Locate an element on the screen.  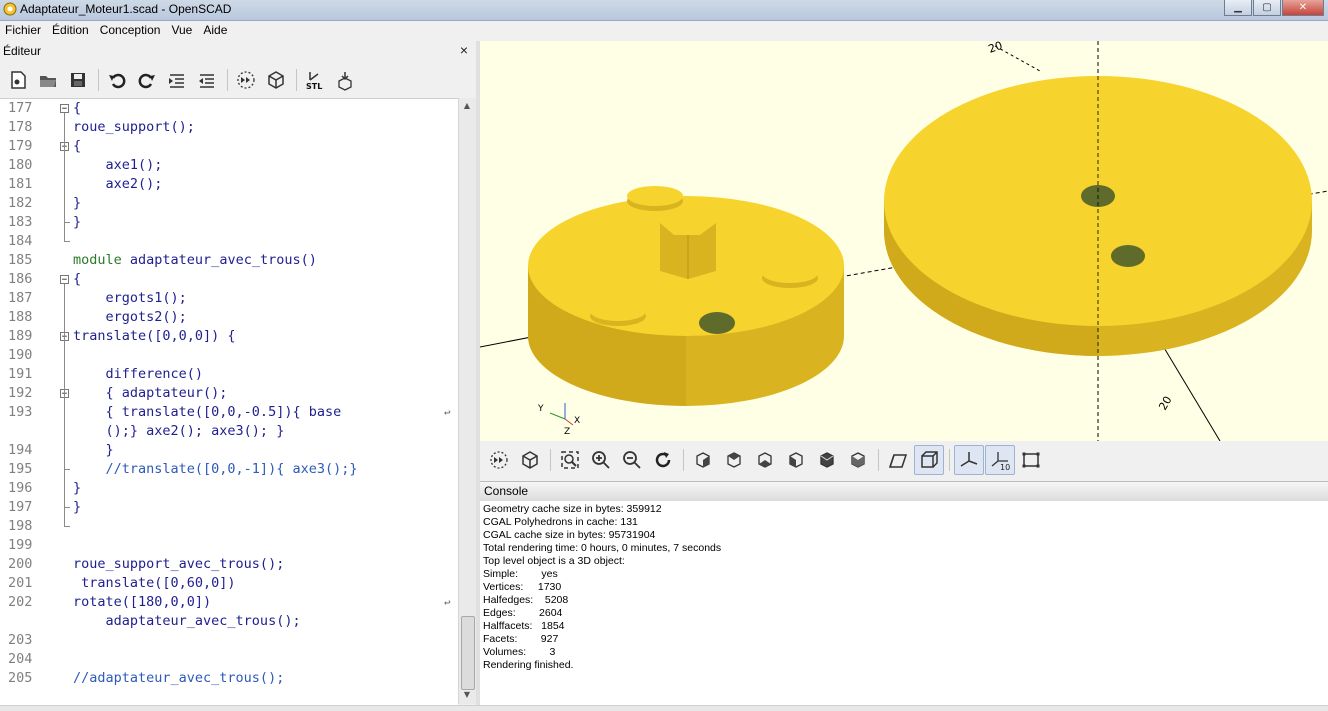
view-left-icon is located at coordinates (796, 460).